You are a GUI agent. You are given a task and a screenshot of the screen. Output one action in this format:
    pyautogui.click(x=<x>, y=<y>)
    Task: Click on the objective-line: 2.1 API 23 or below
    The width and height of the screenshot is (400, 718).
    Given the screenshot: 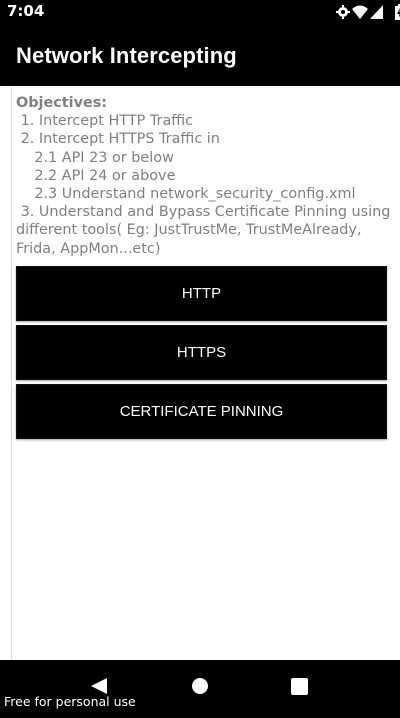 What is the action you would take?
    pyautogui.click(x=95, y=157)
    